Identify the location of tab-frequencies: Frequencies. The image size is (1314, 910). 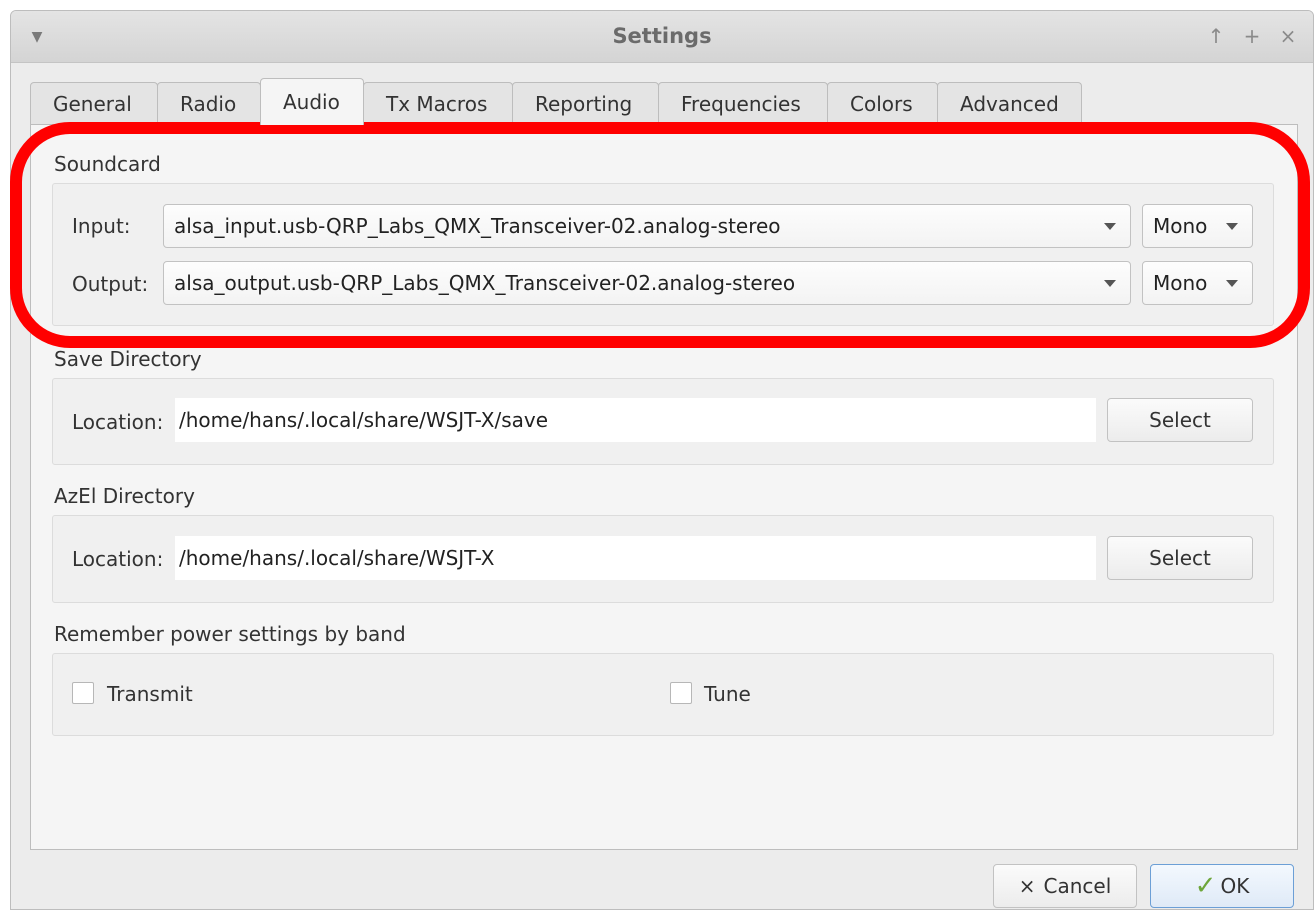
(743, 103).